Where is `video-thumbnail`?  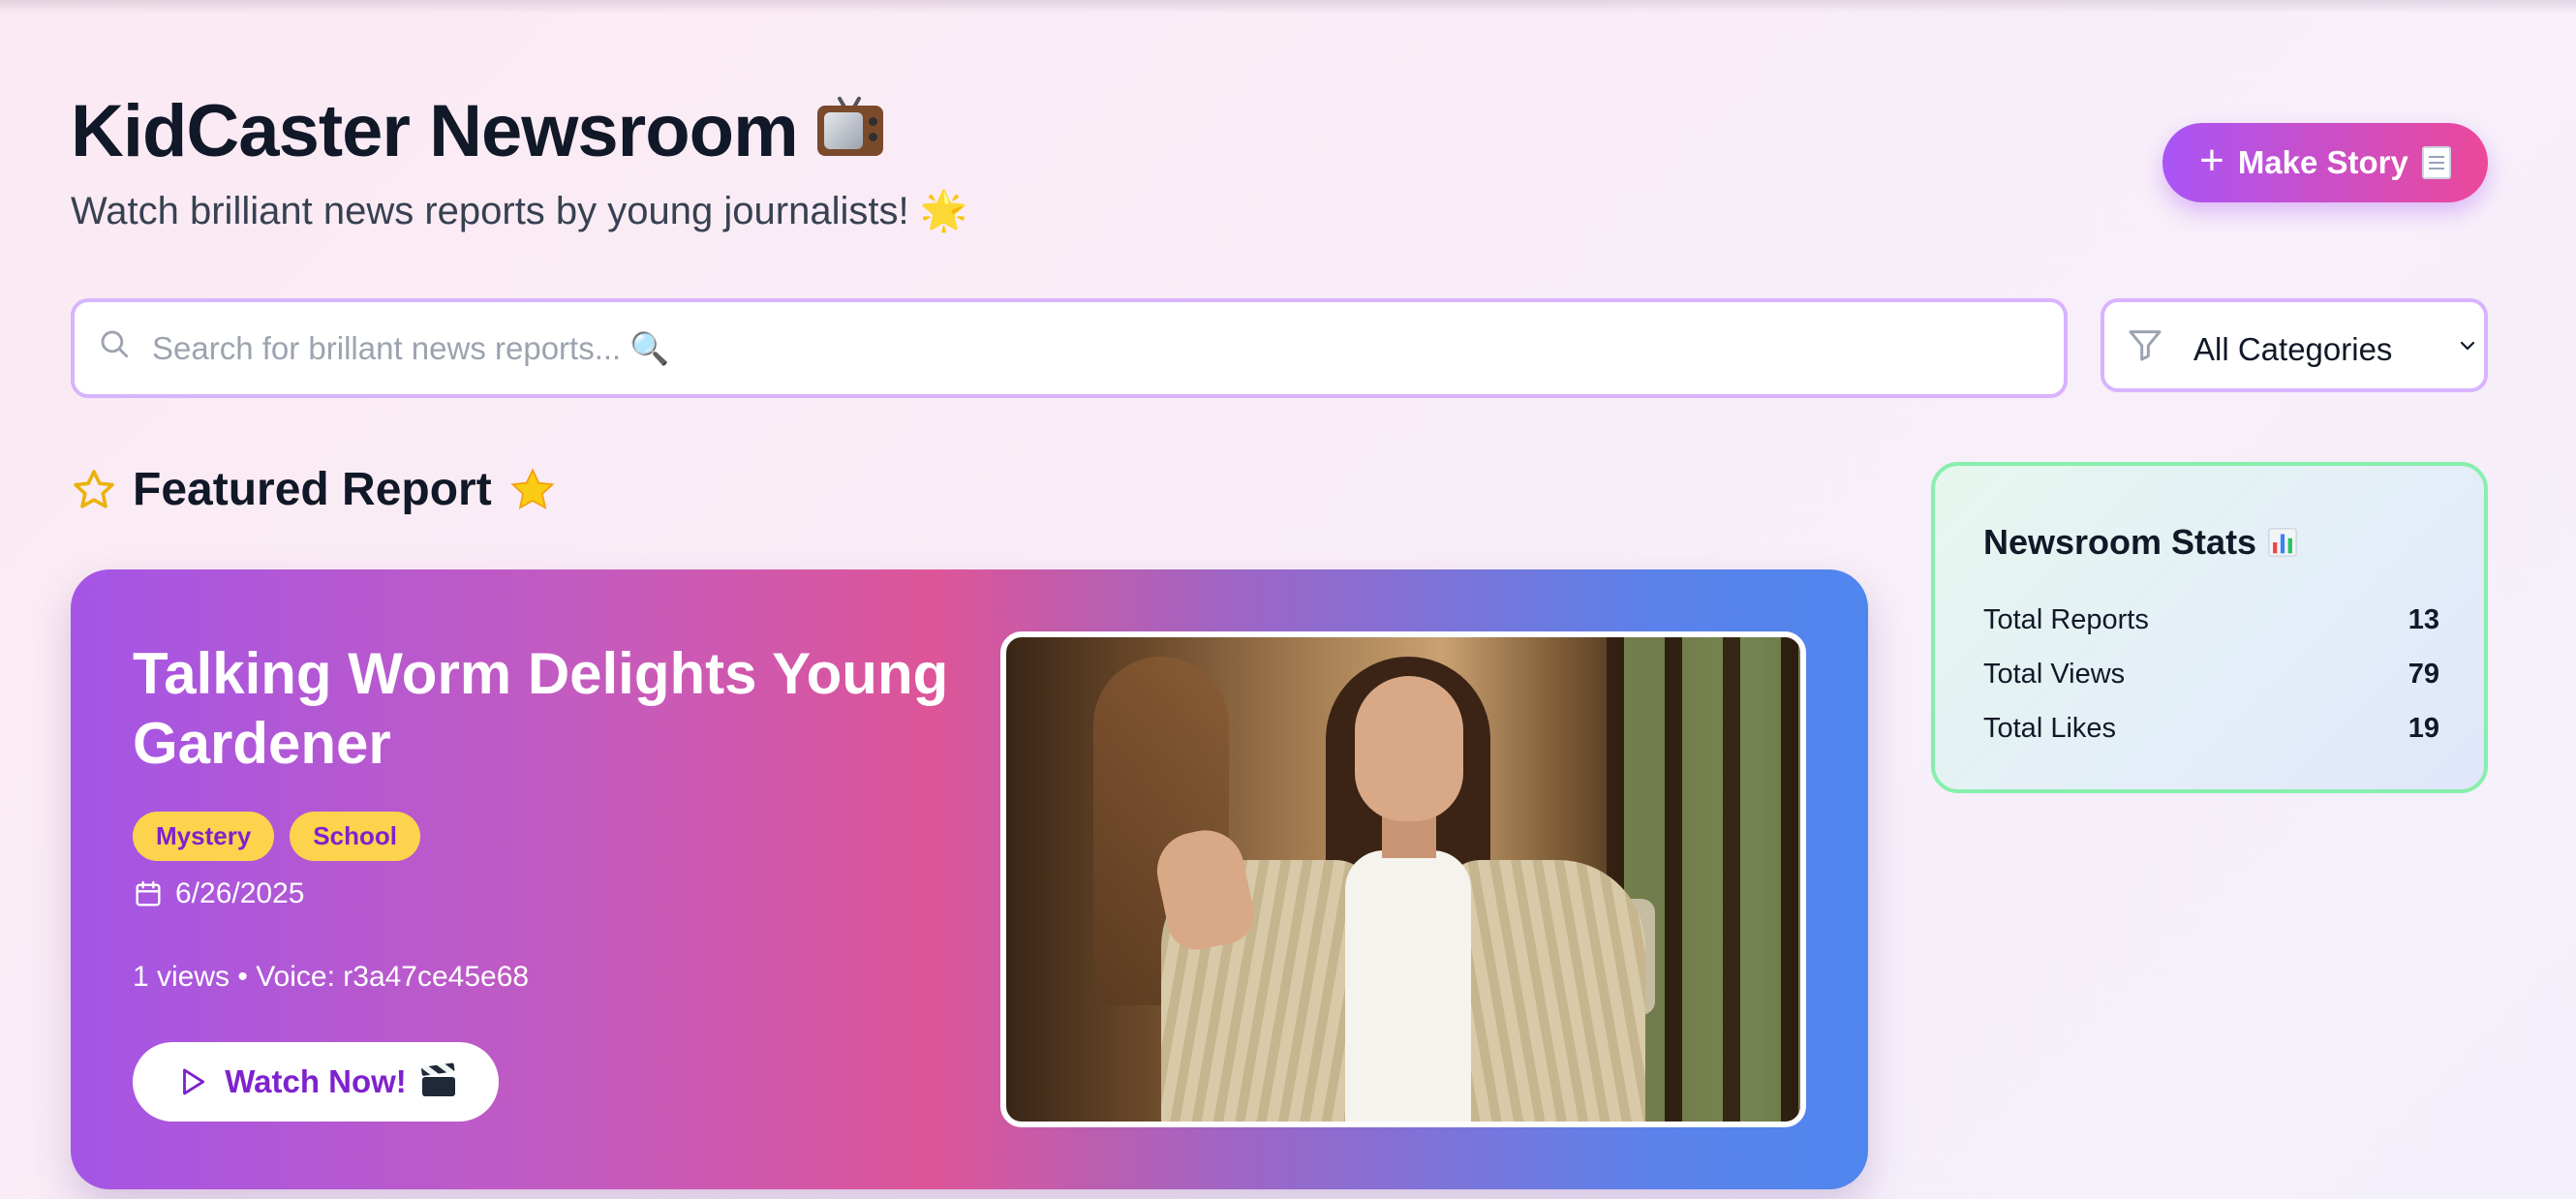
video-thumbnail is located at coordinates (1403, 879).